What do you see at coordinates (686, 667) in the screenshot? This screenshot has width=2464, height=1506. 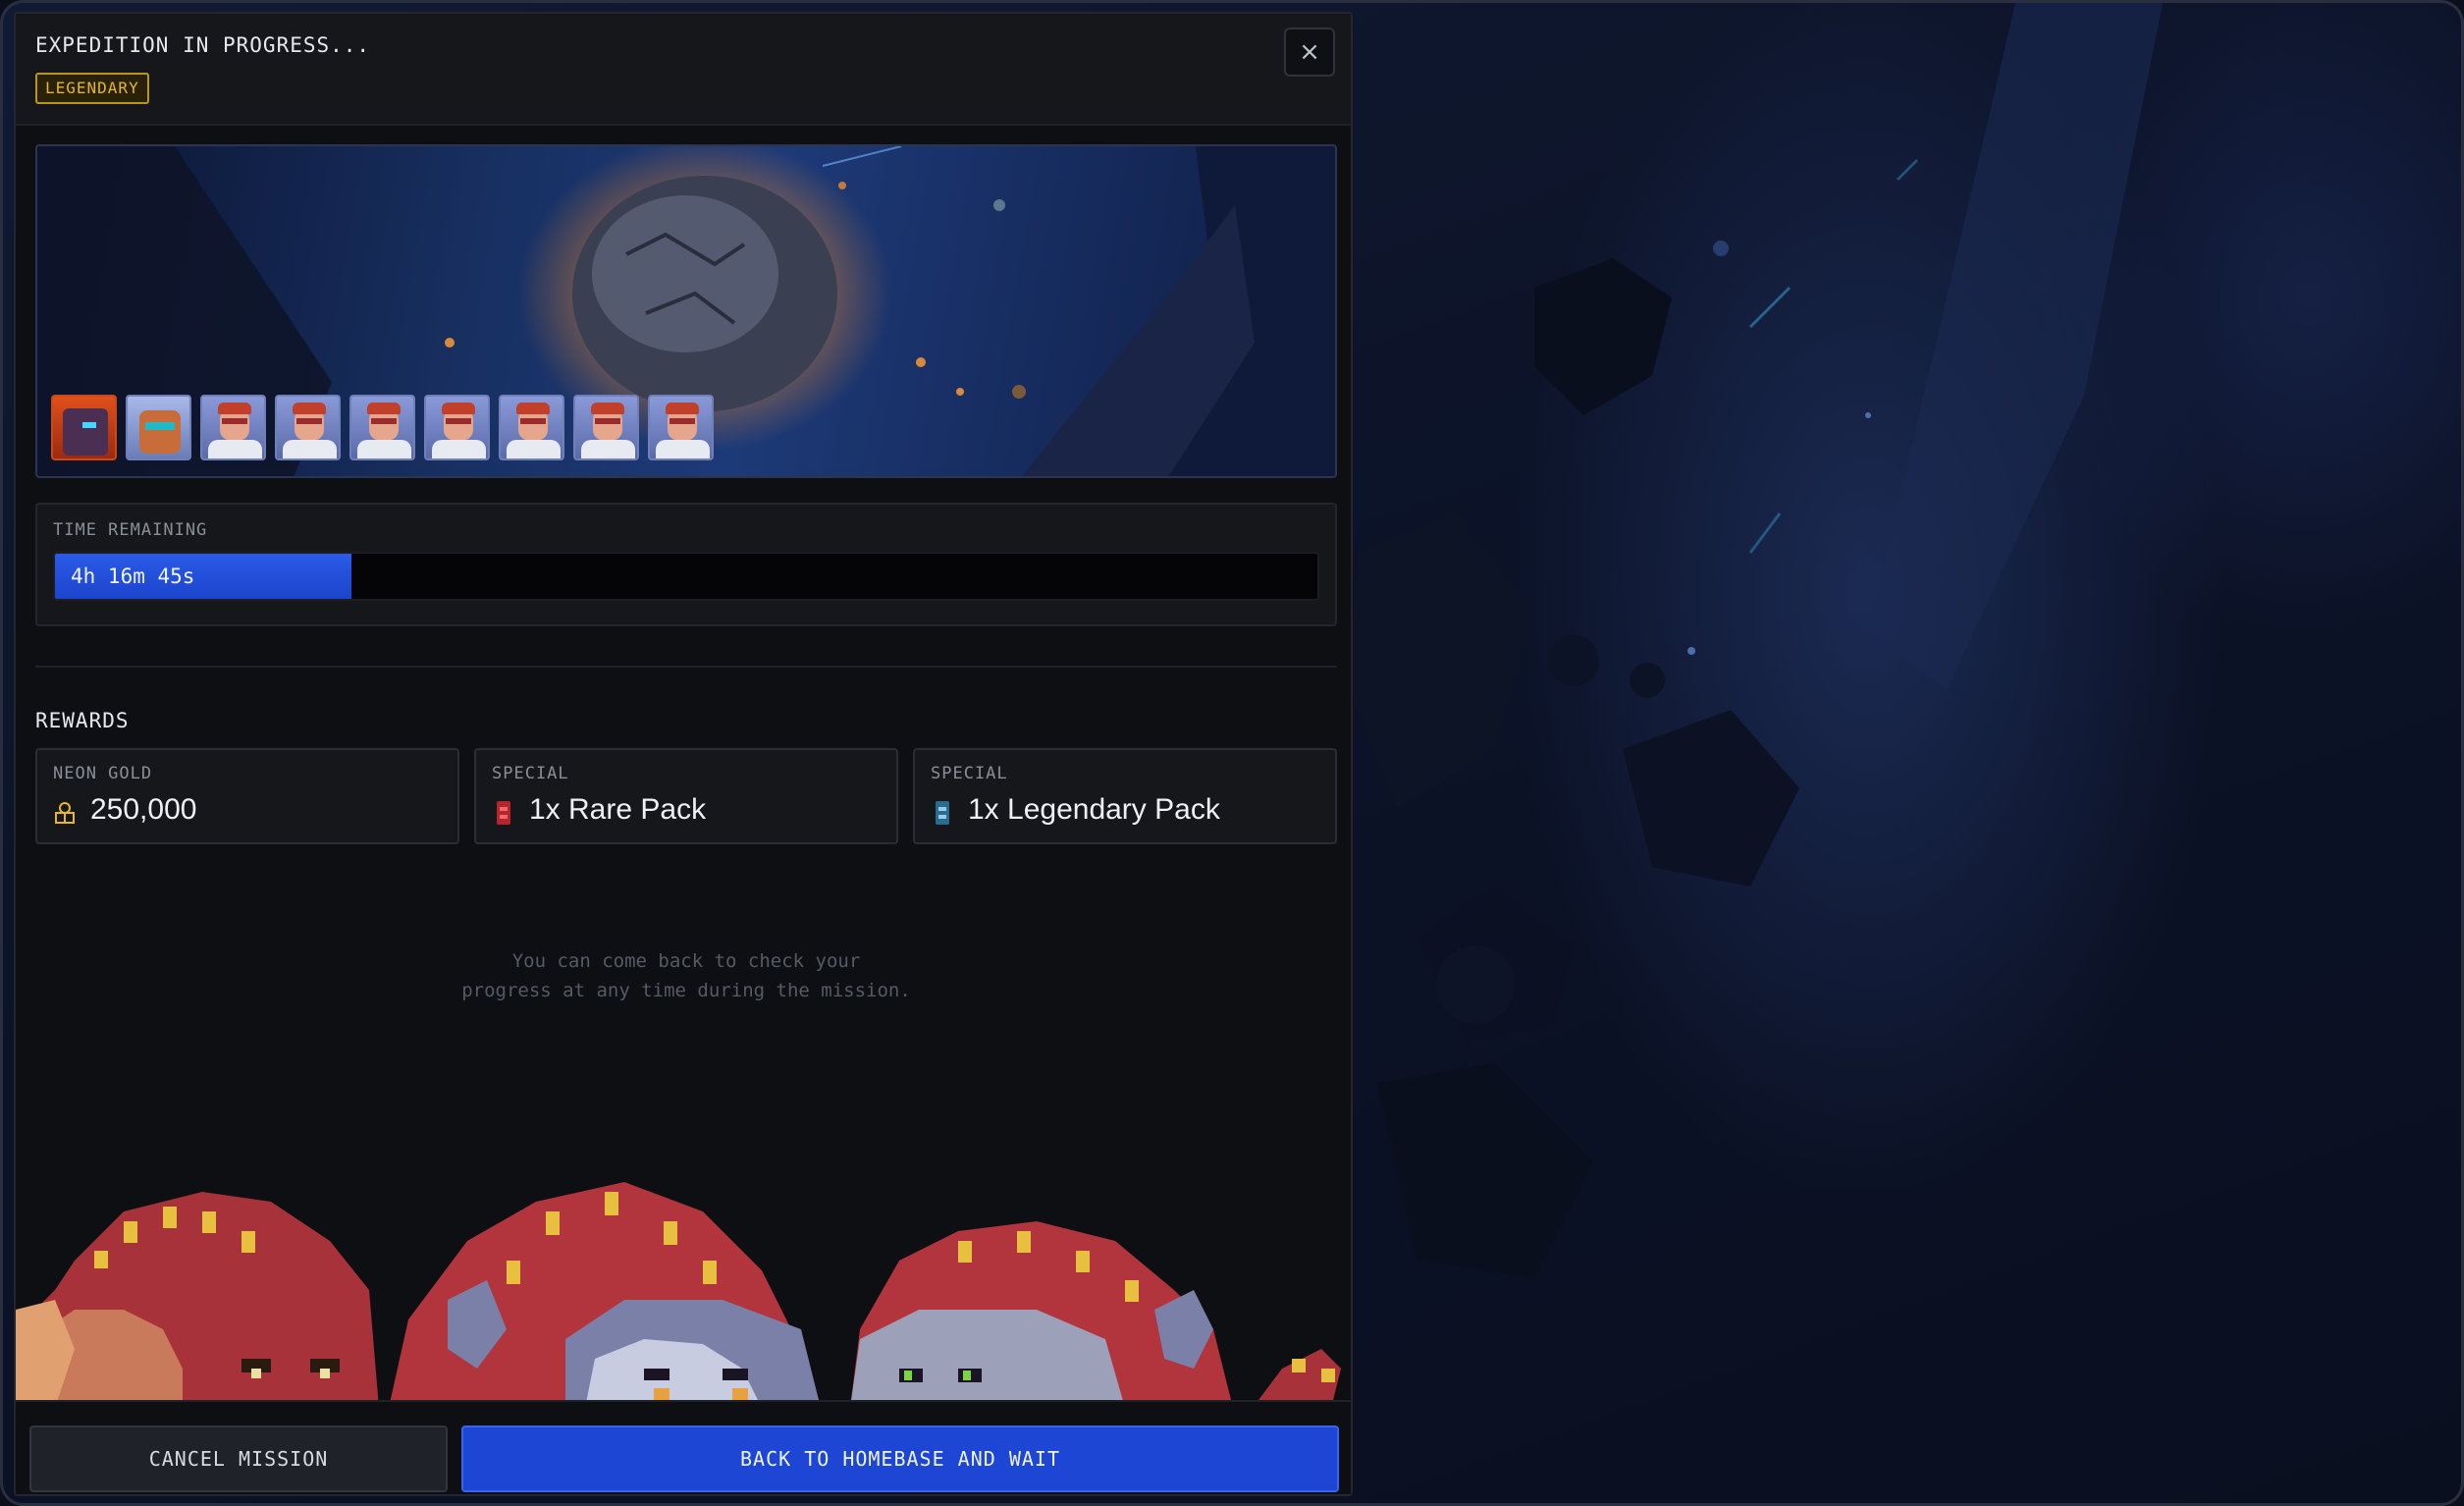 I see `section-divider` at bounding box center [686, 667].